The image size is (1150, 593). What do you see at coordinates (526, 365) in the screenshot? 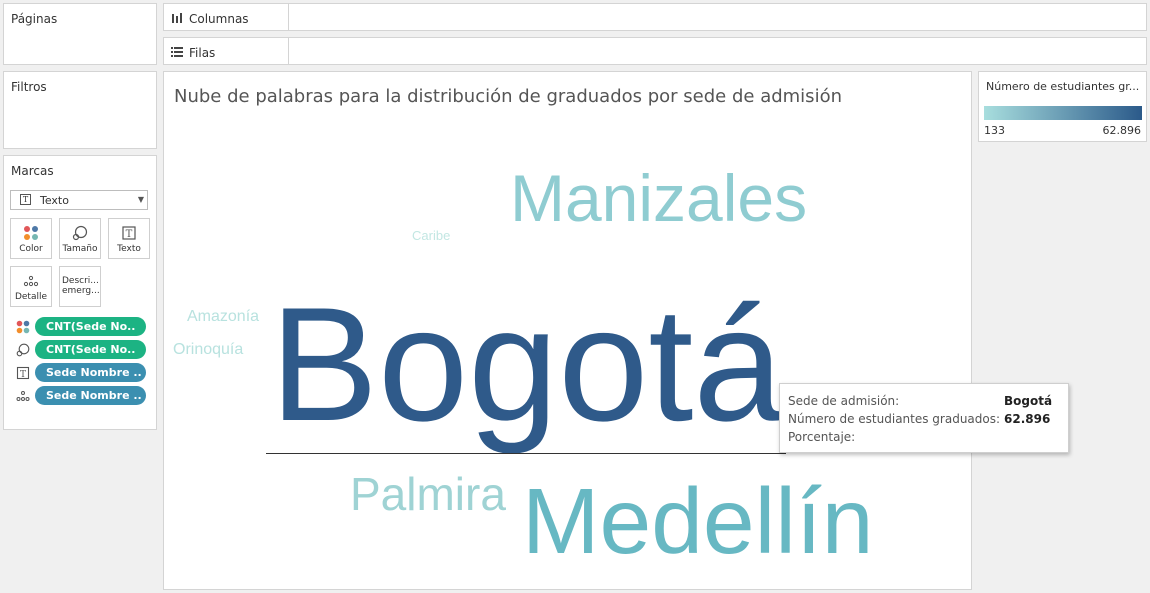
I see `word-bogota: Bogotá` at bounding box center [526, 365].